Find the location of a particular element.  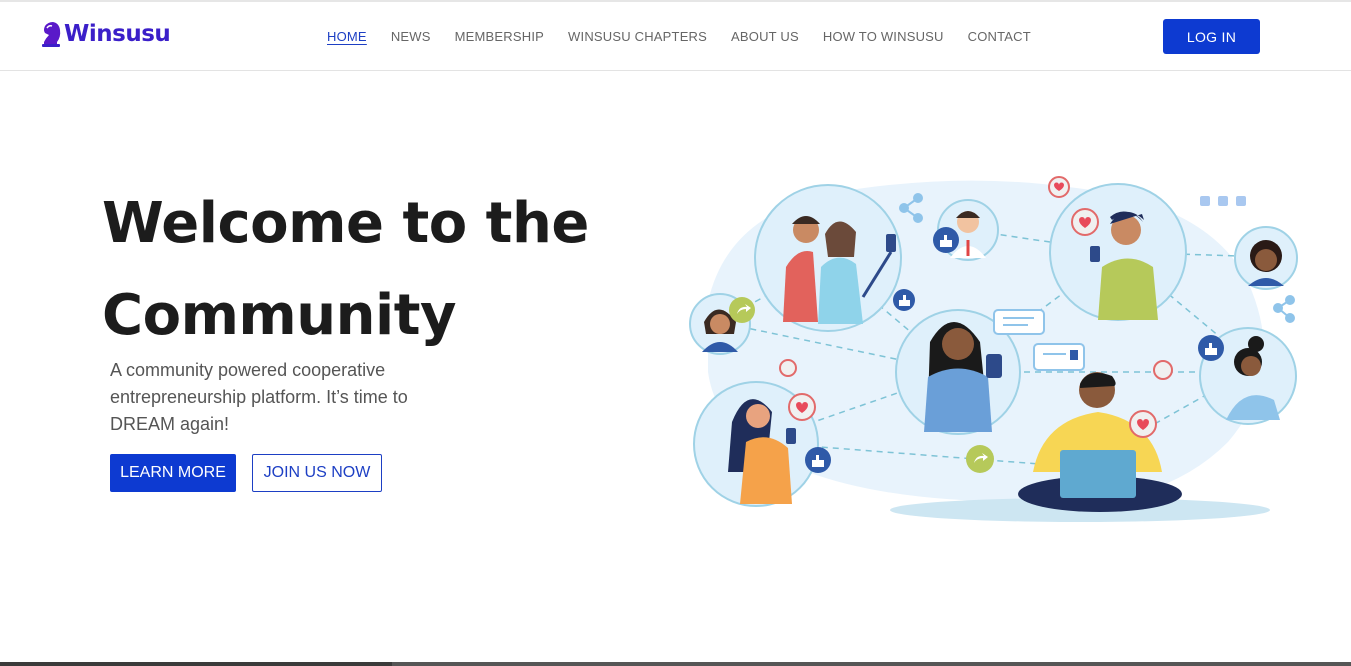

nav-item-winsusu-chapters: WINSUSU CHAPTERS is located at coordinates (637, 36).